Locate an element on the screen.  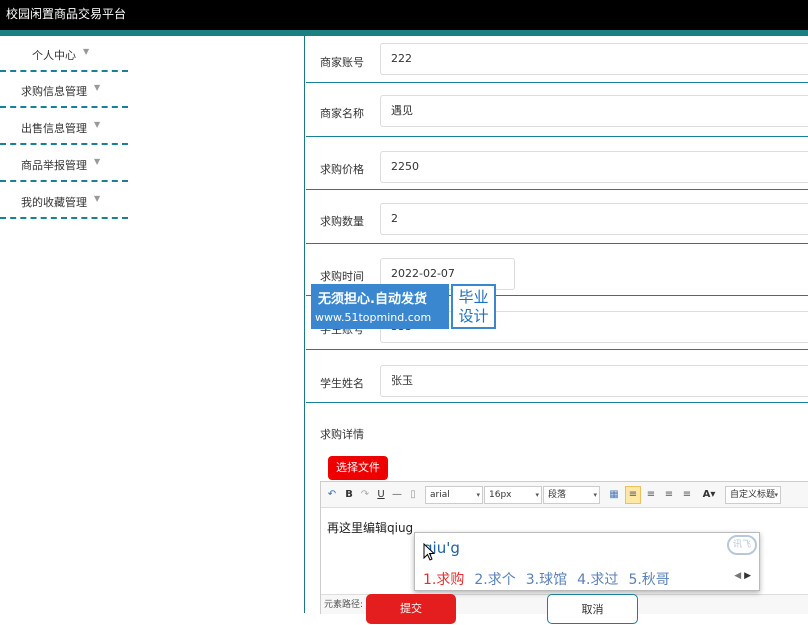
paragraph-value: 段落 is located at coordinates (557, 495).